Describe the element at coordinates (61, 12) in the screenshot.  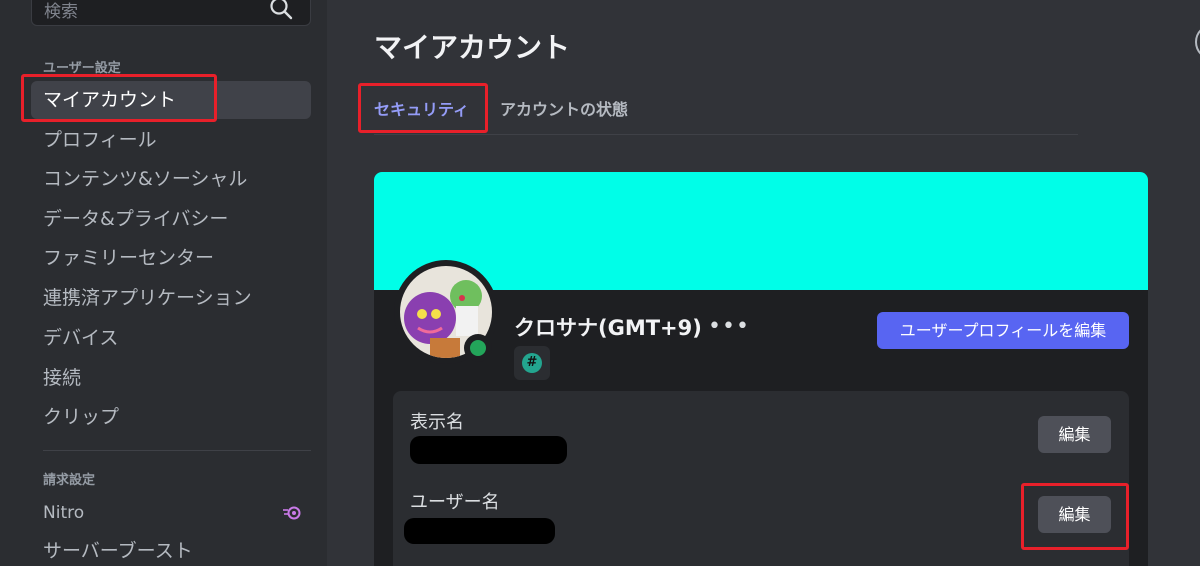
I see `search-placeholder: 検索` at that location.